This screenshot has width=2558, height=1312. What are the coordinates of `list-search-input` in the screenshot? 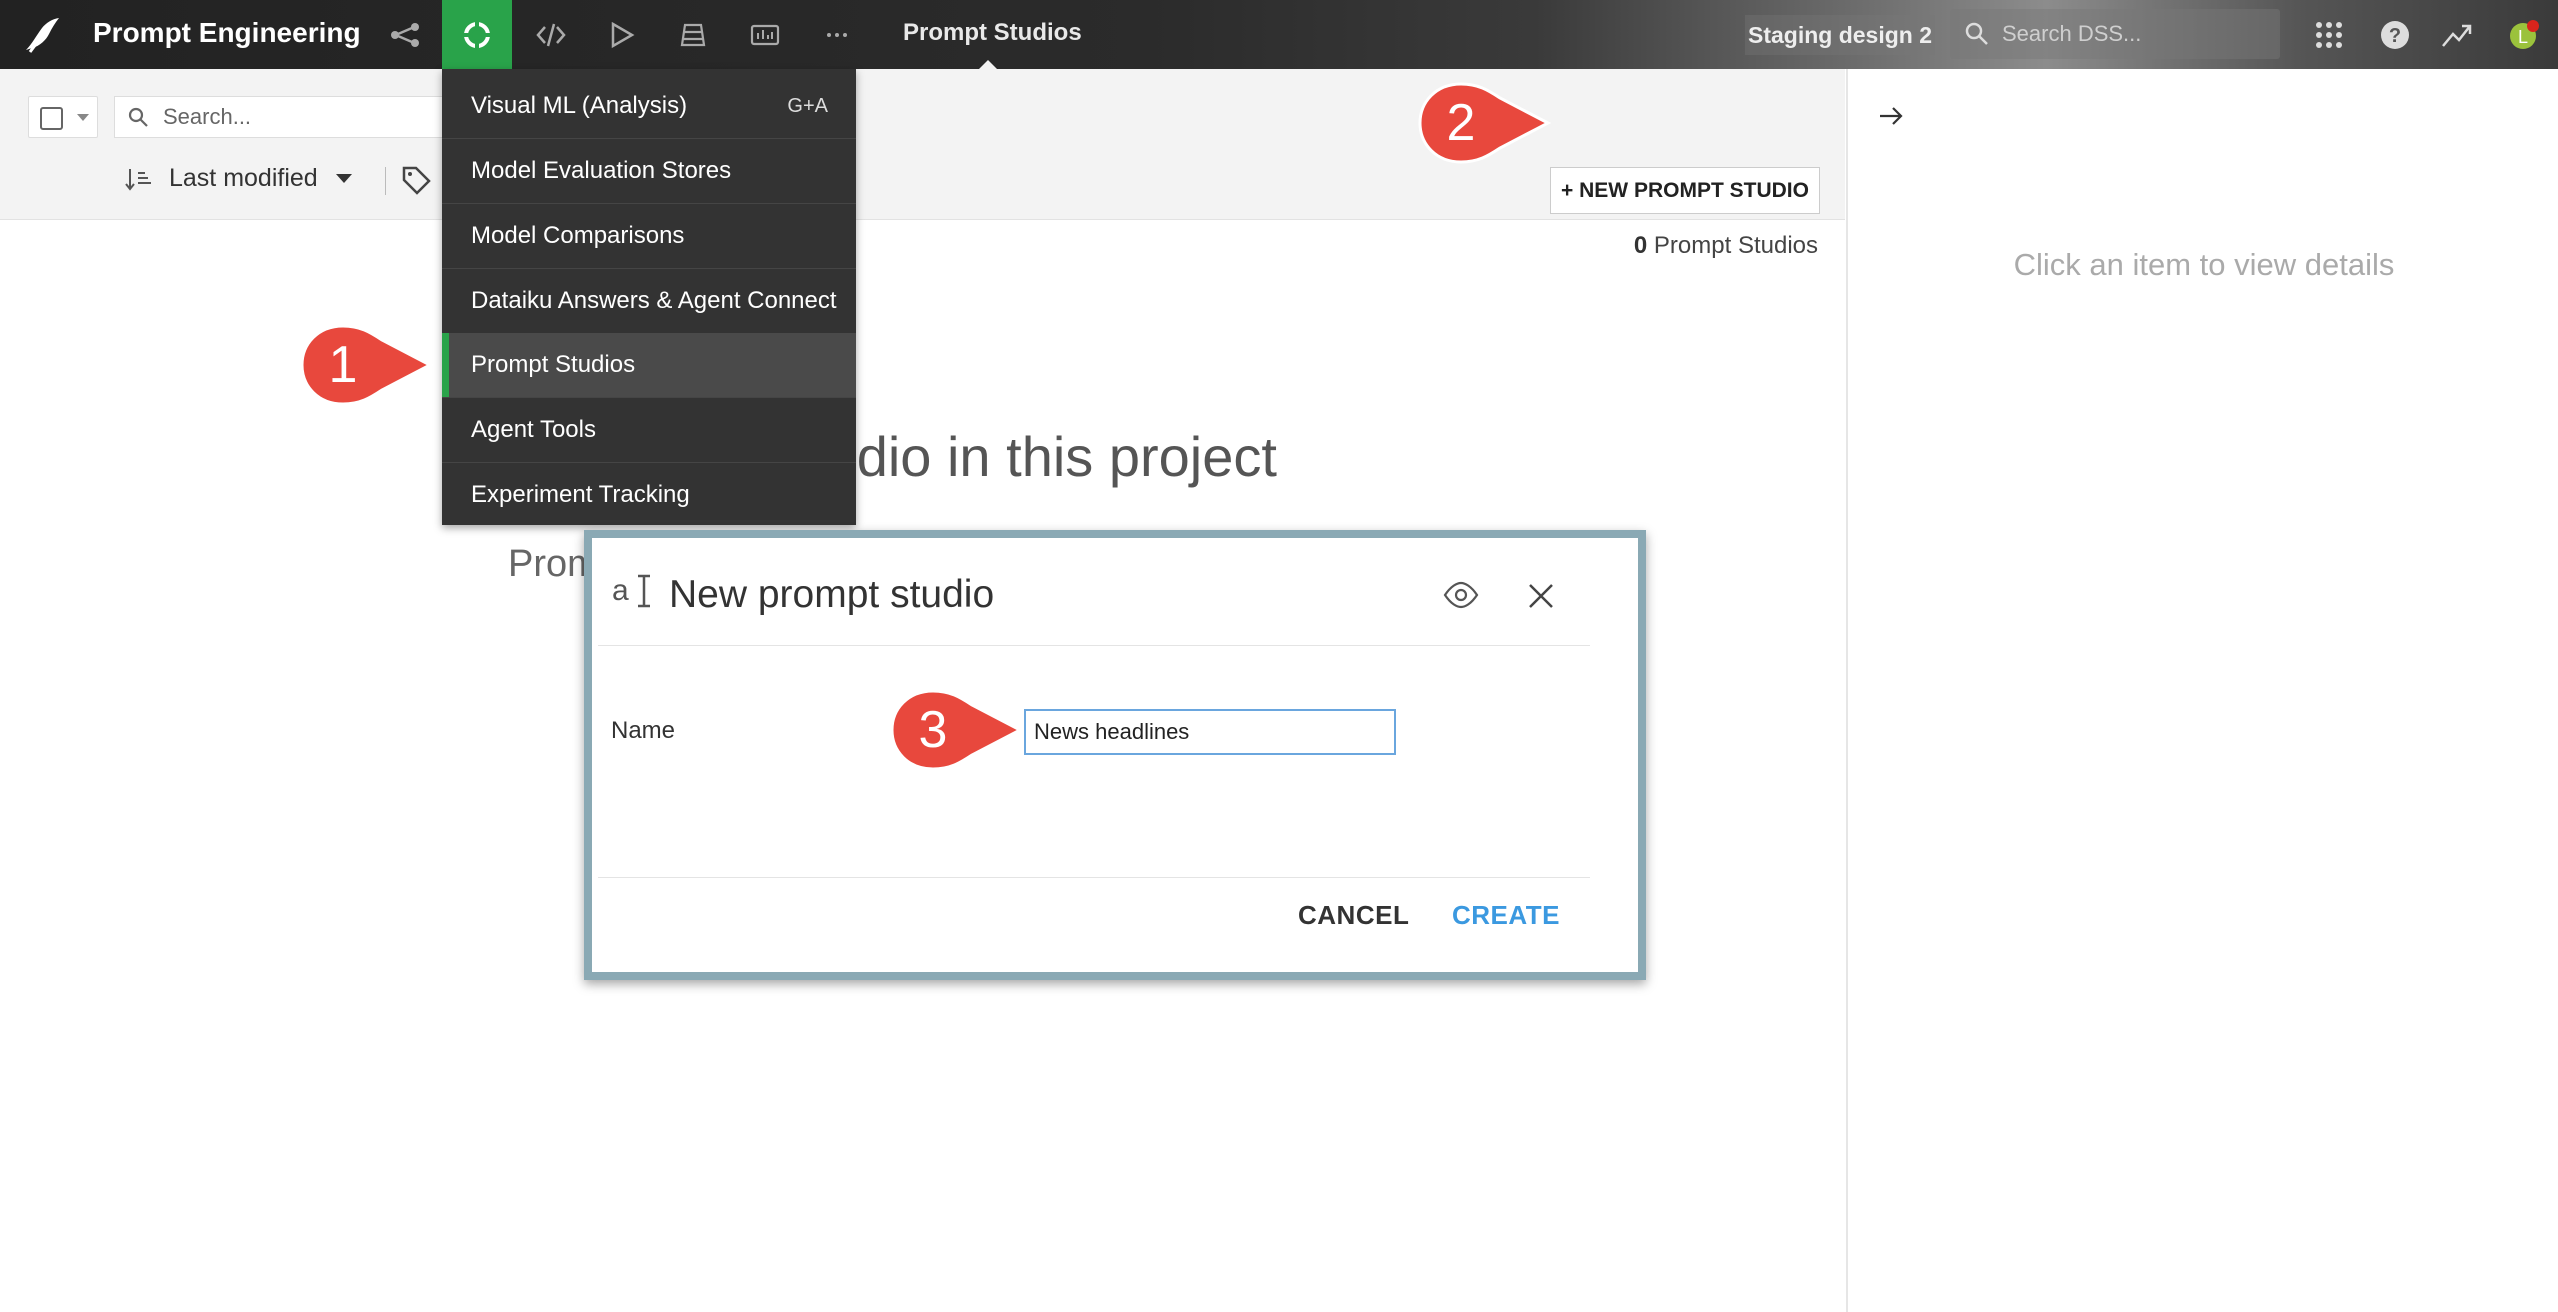 It's located at (298, 117).